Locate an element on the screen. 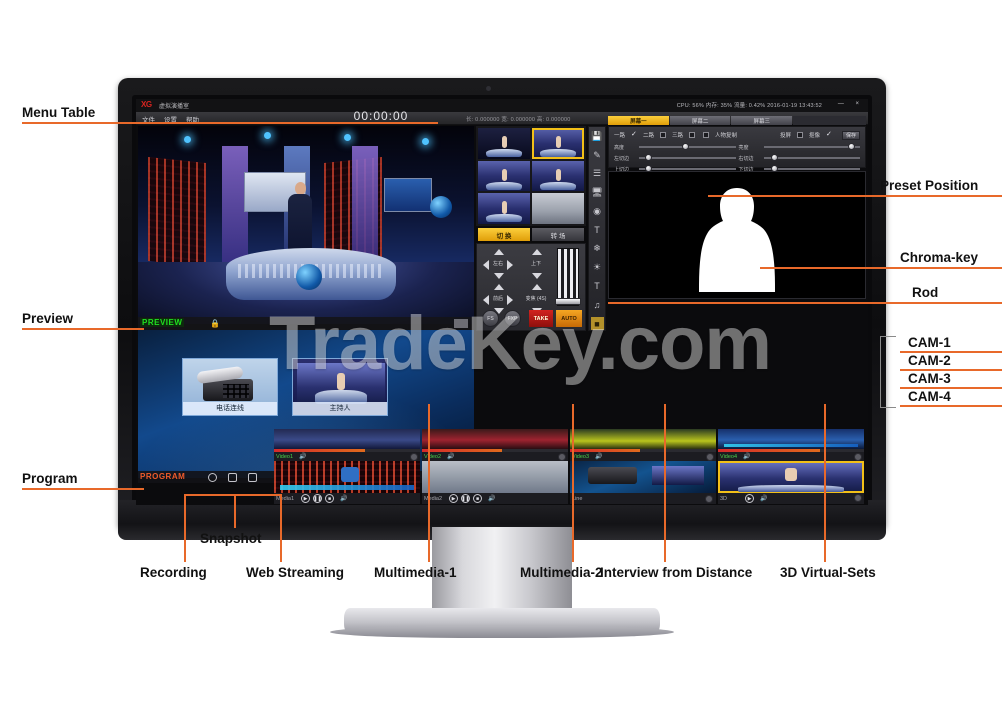 The image size is (1002, 724). snapshot-icon is located at coordinates (232, 477).